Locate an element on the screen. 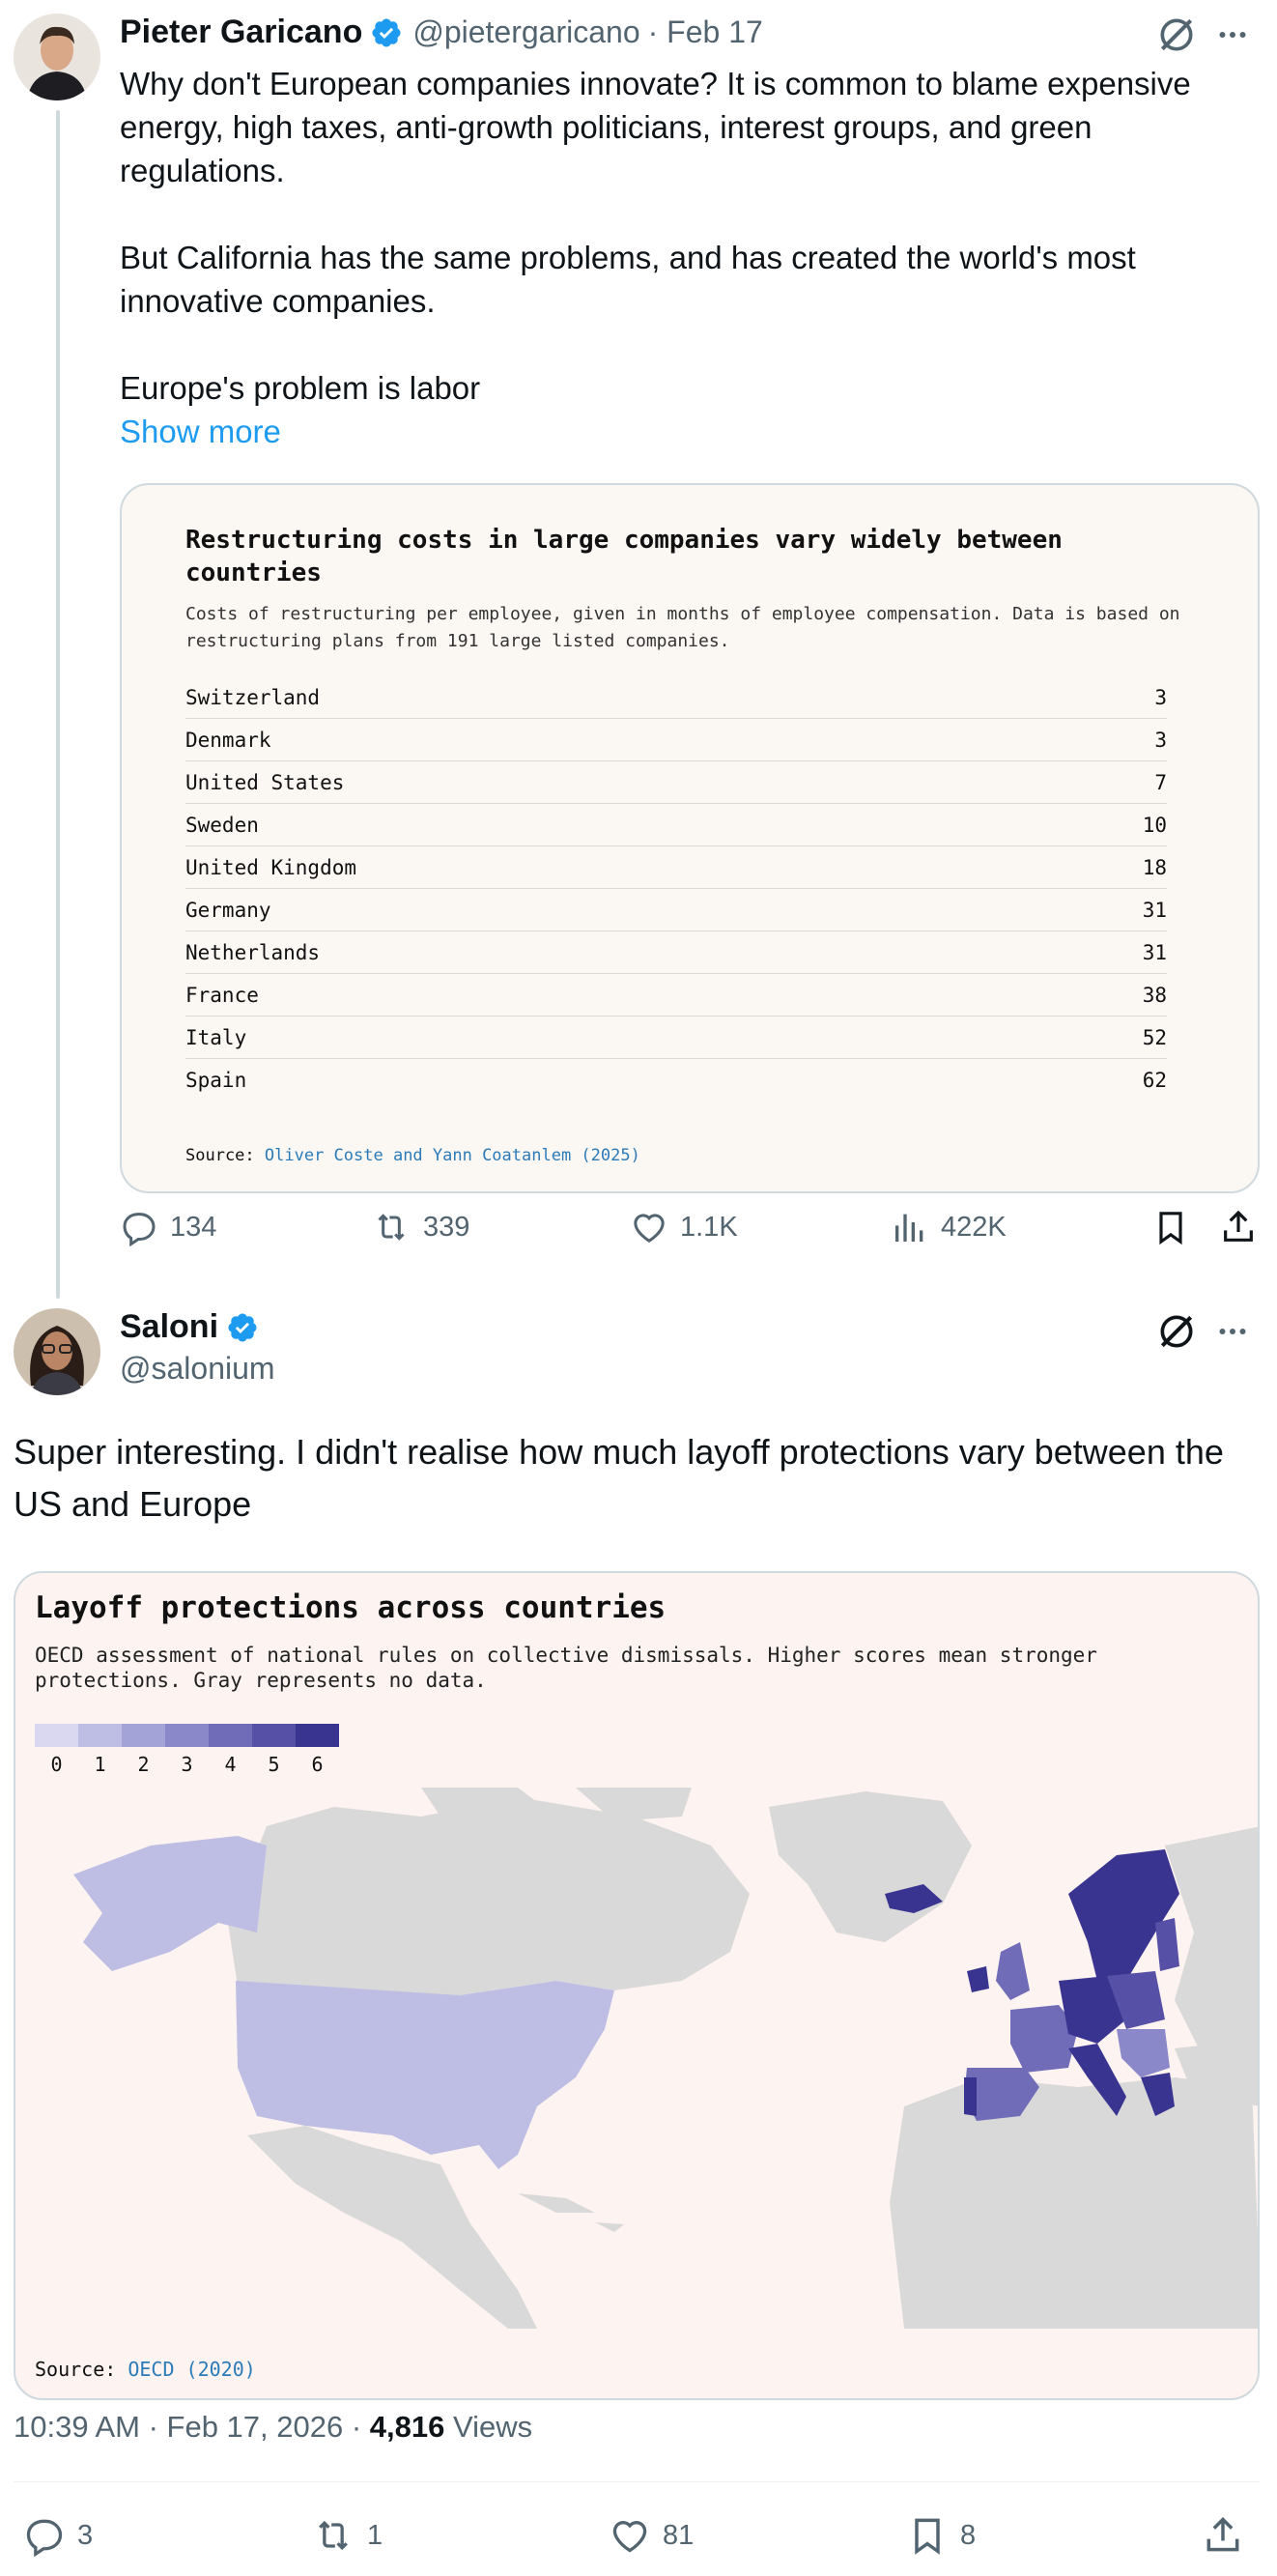  cost-value: 62 is located at coordinates (1154, 1081).